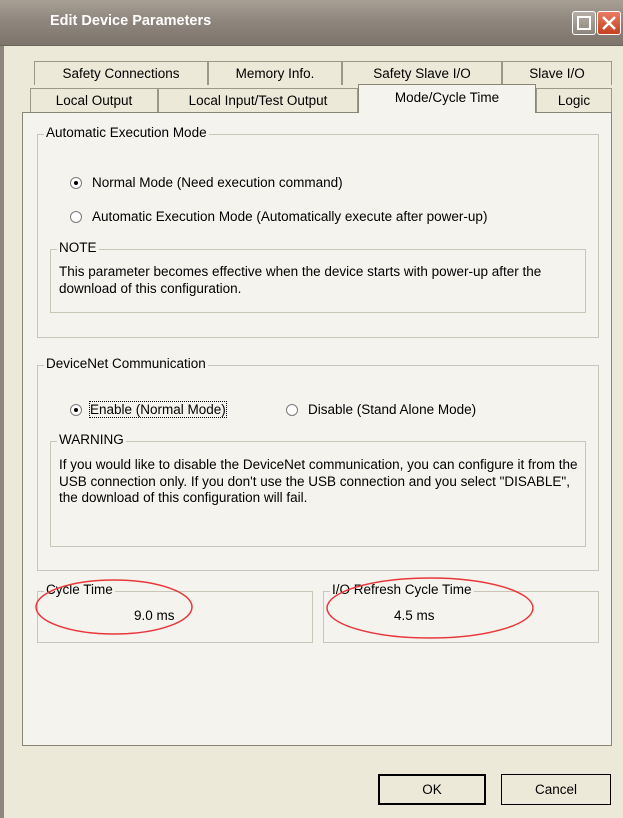 Image resolution: width=623 pixels, height=818 pixels. I want to click on cycle-time-annotation-ellipse, so click(114, 607).